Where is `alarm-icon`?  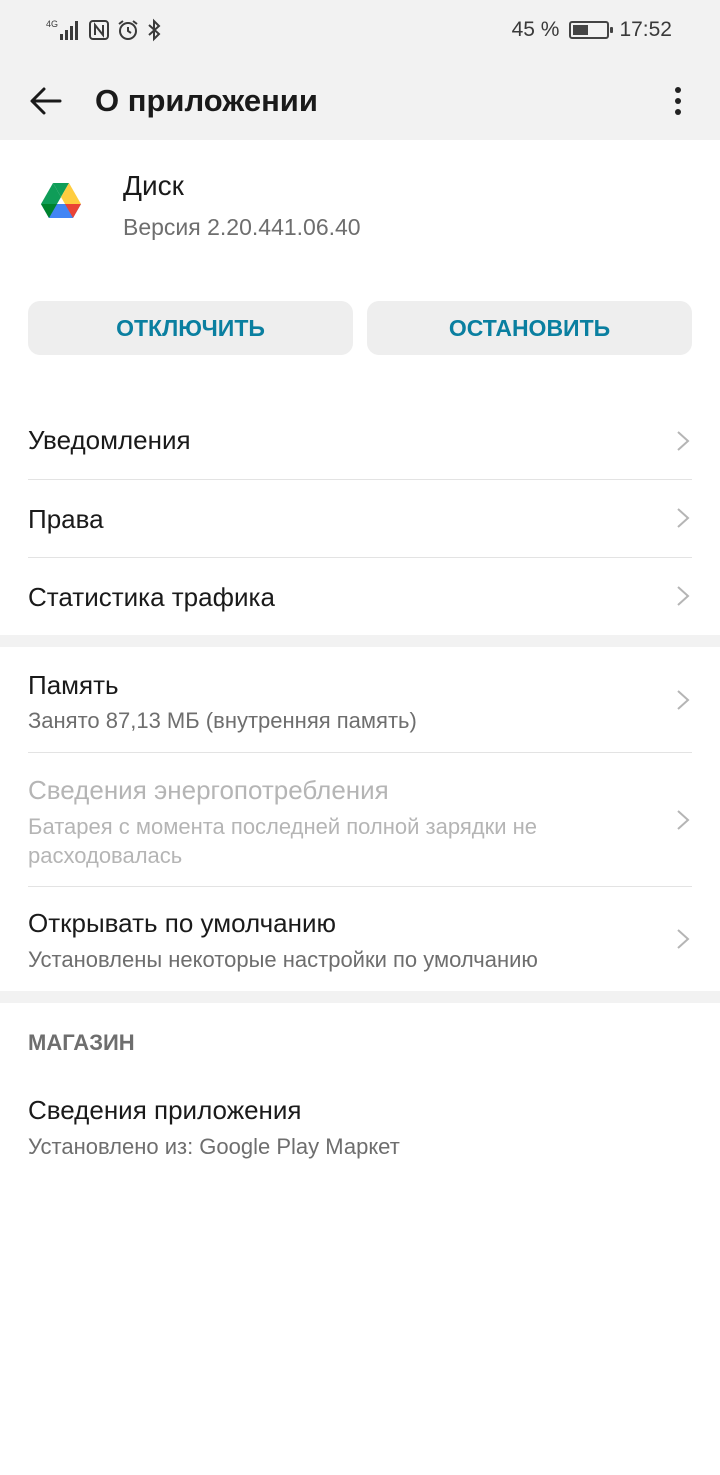
alarm-icon is located at coordinates (128, 30).